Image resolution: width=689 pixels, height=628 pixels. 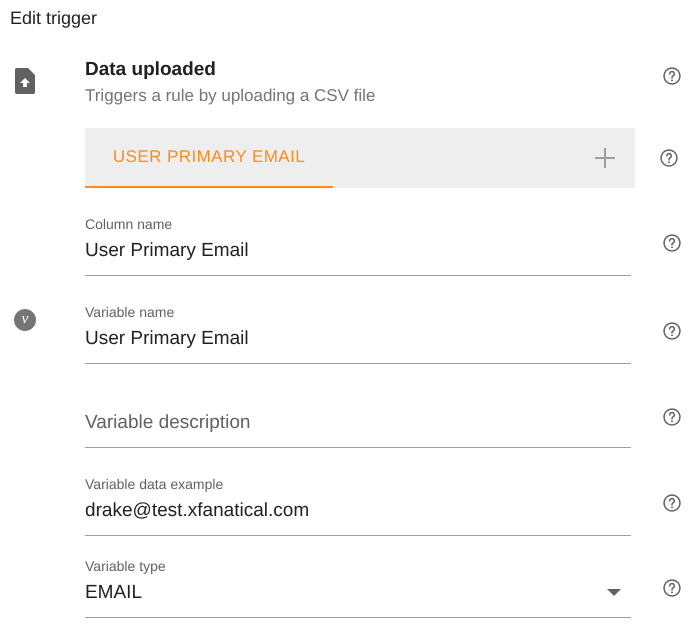 I want to click on text-field: Variable name User Primary Email, so click(x=358, y=320).